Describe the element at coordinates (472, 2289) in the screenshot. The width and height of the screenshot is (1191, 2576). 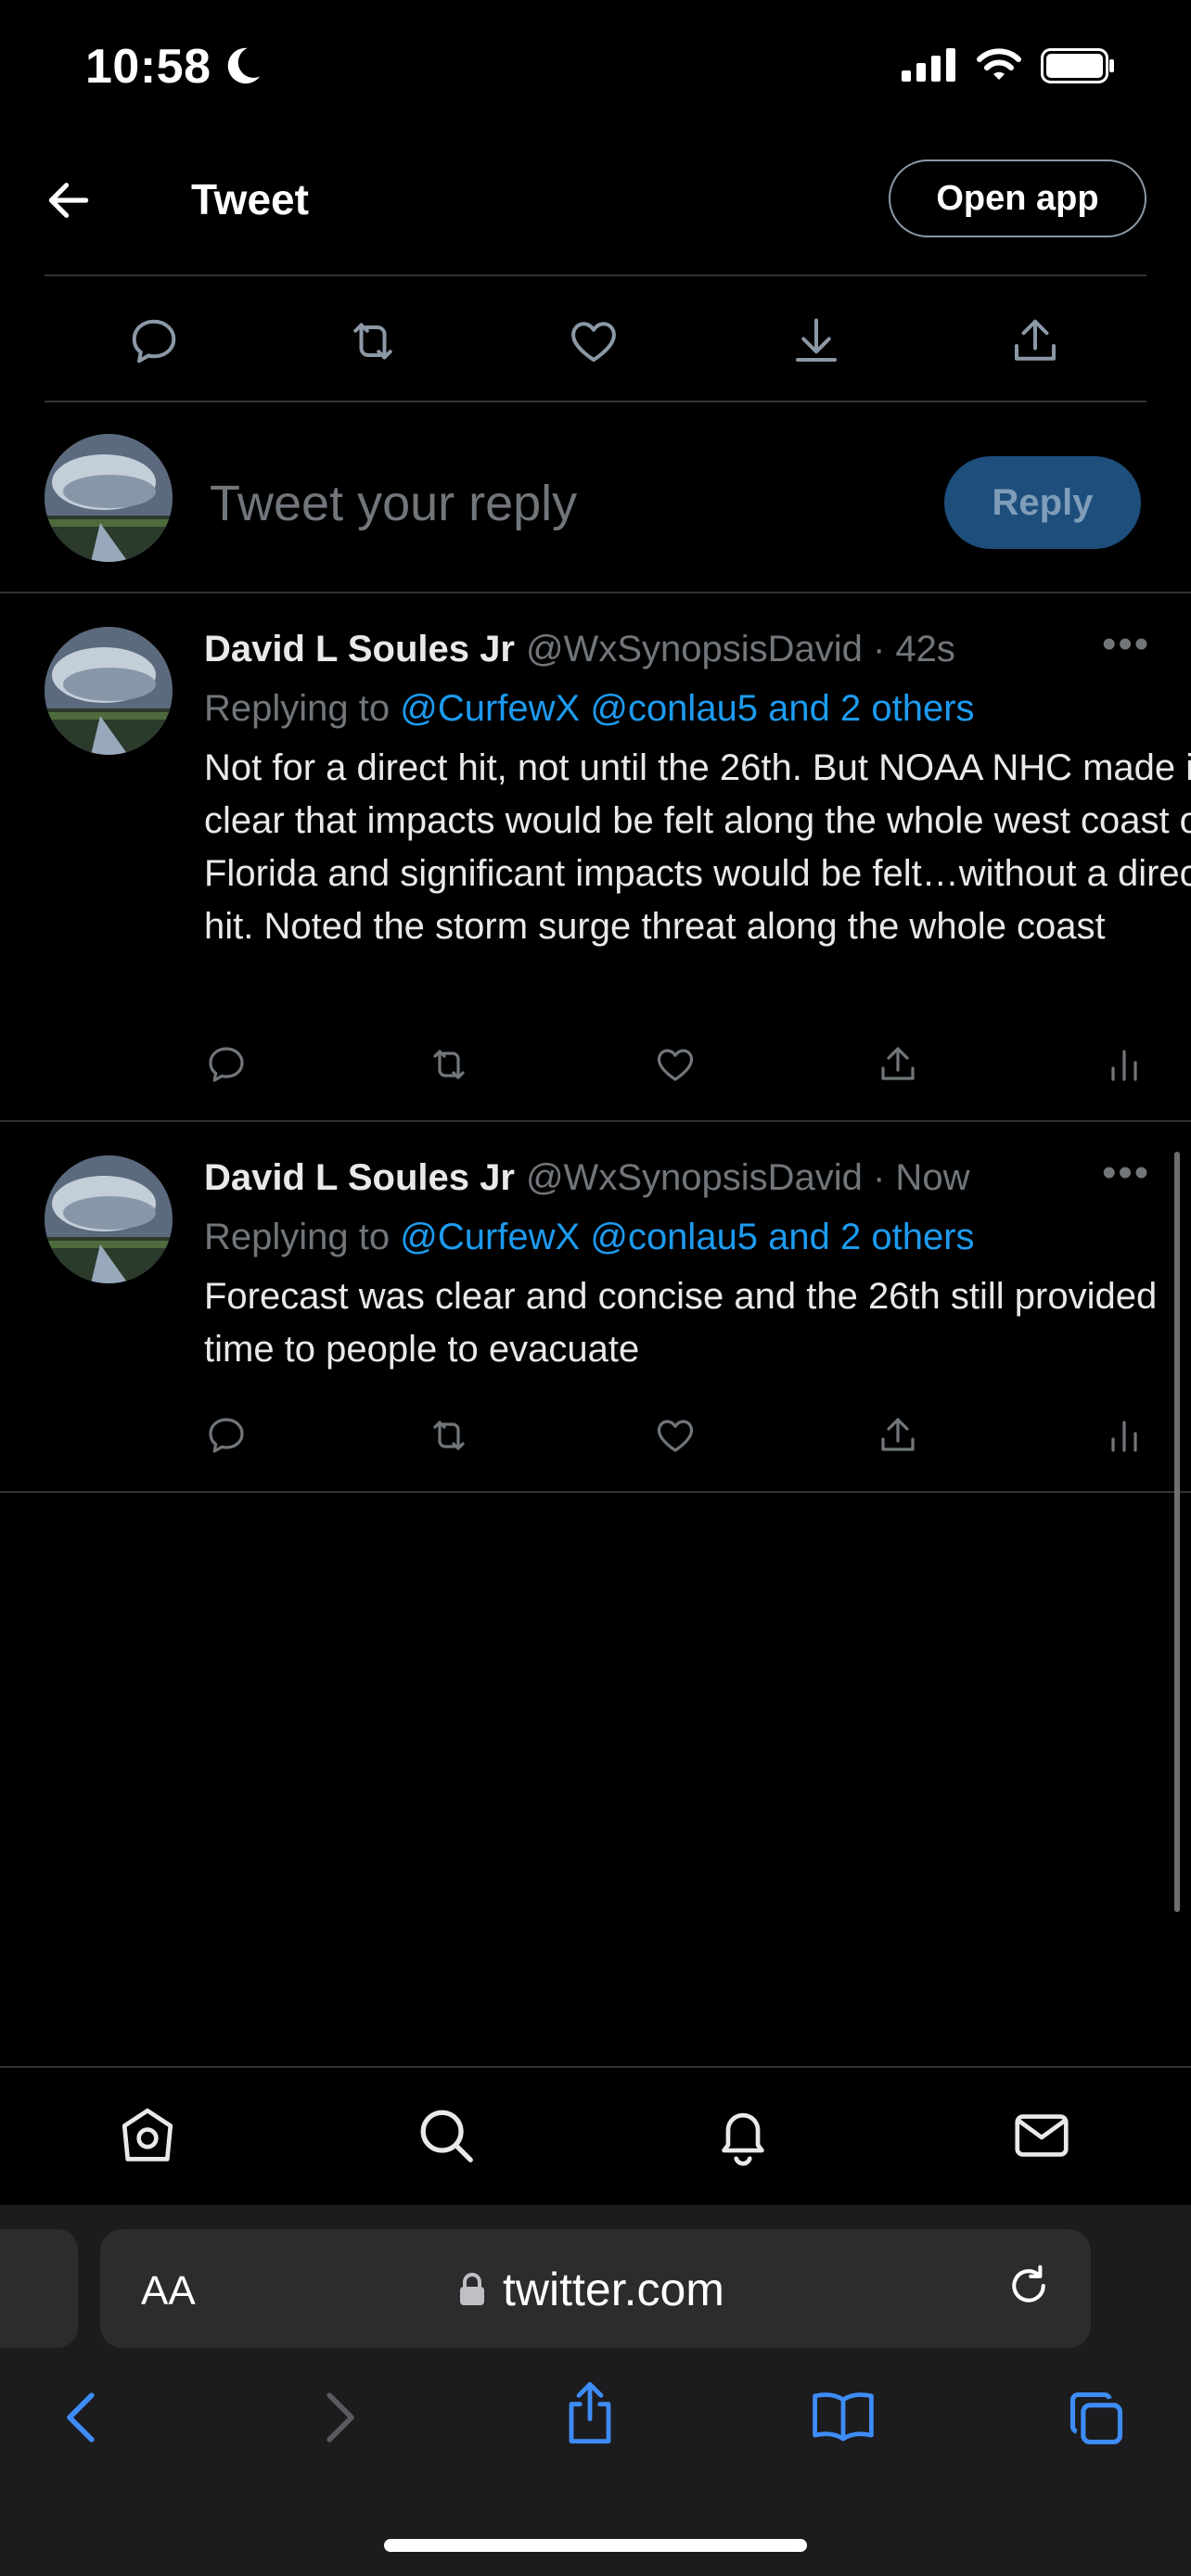
I see `lock-icon` at that location.